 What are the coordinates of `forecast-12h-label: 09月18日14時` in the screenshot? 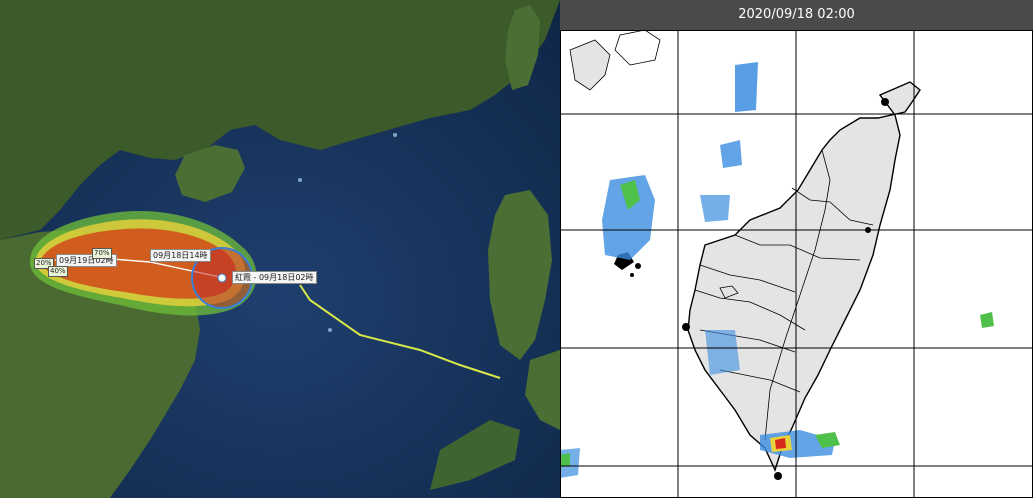 It's located at (180, 255).